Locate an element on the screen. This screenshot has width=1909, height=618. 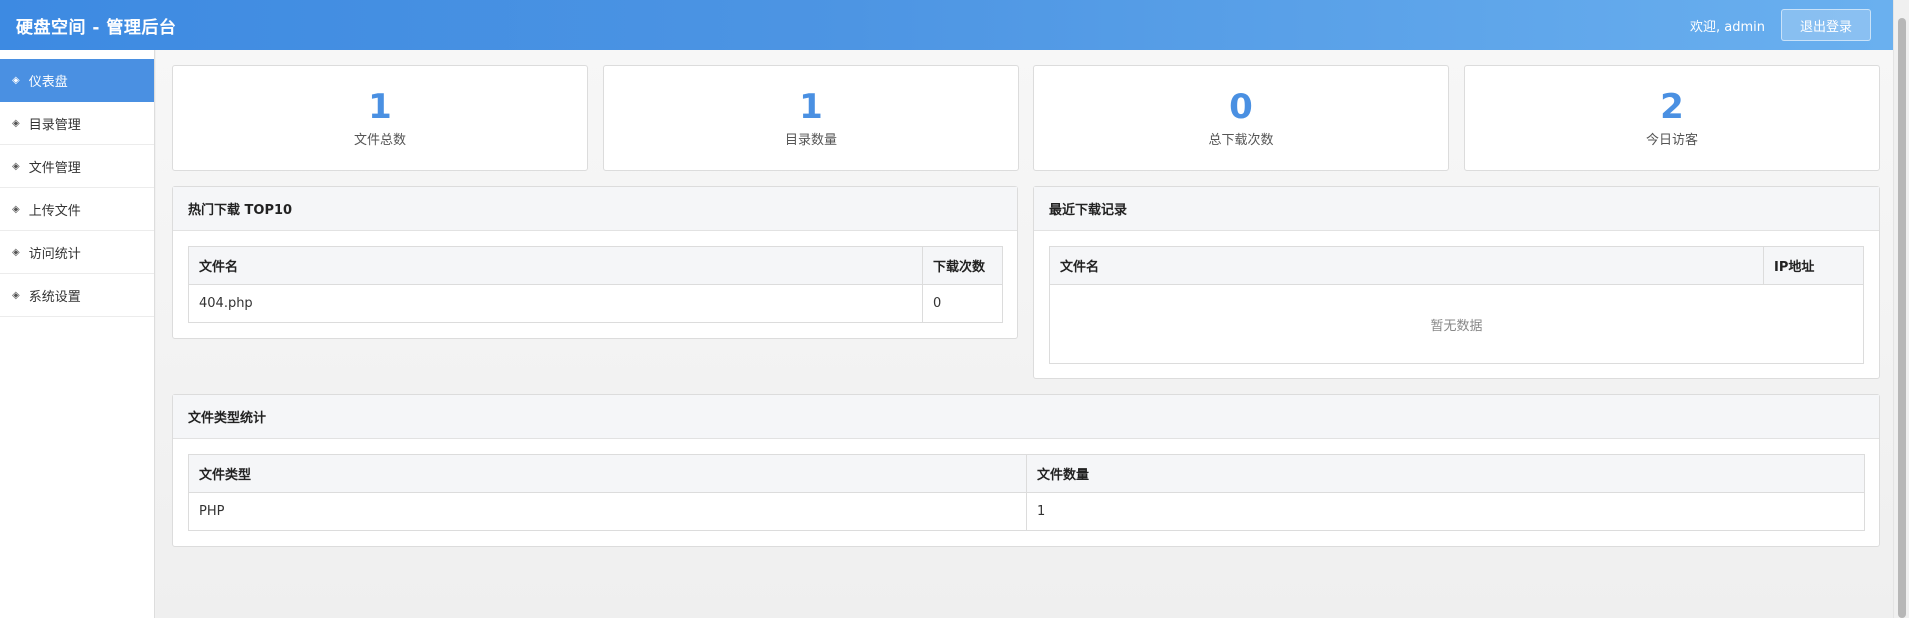
vertical-scrollbar is located at coordinates (1901, 309).